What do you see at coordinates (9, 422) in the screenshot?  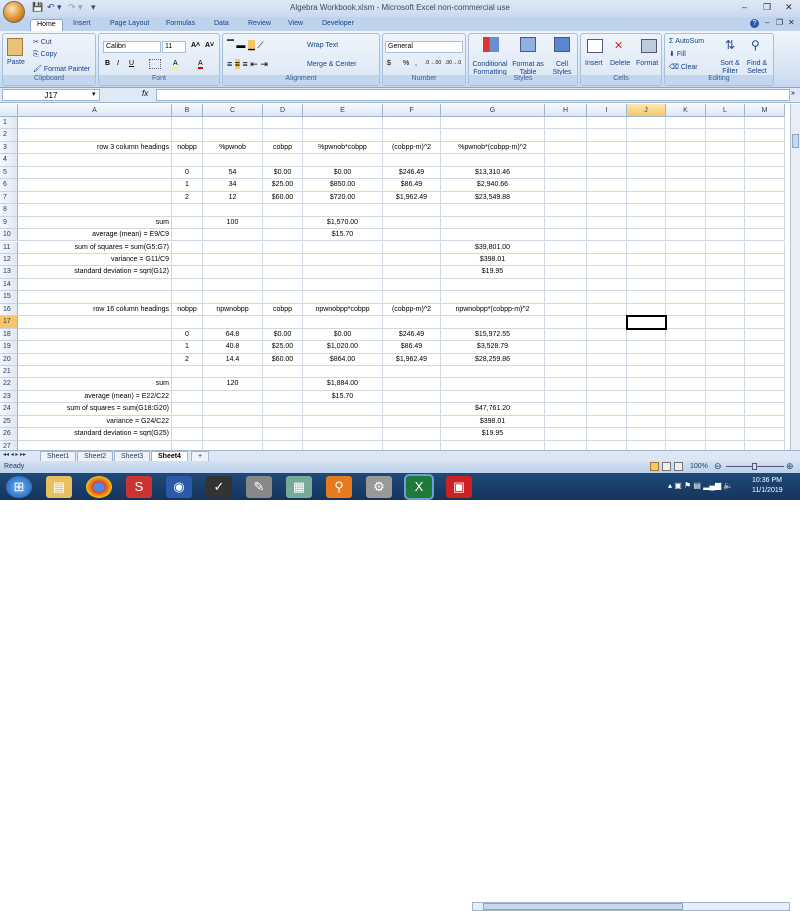 I see `row-header-25: 25` at bounding box center [9, 422].